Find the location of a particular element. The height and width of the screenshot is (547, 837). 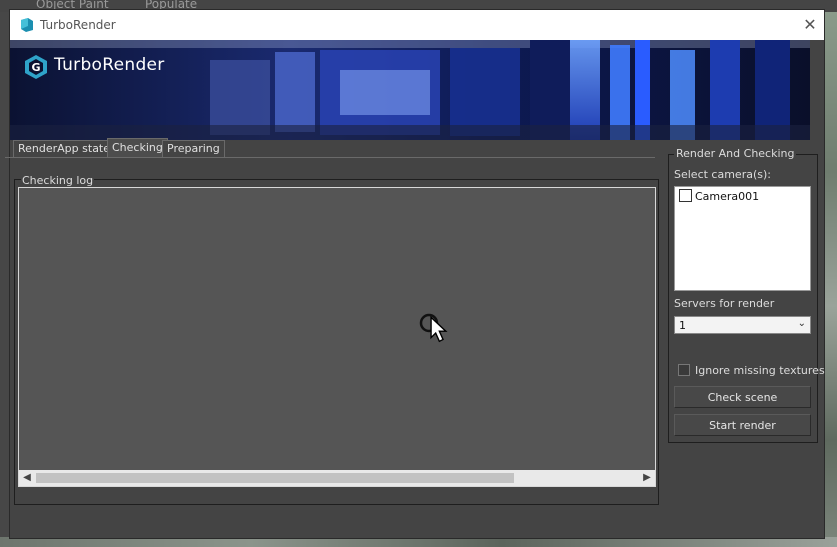

servers-value: 1 is located at coordinates (682, 325).